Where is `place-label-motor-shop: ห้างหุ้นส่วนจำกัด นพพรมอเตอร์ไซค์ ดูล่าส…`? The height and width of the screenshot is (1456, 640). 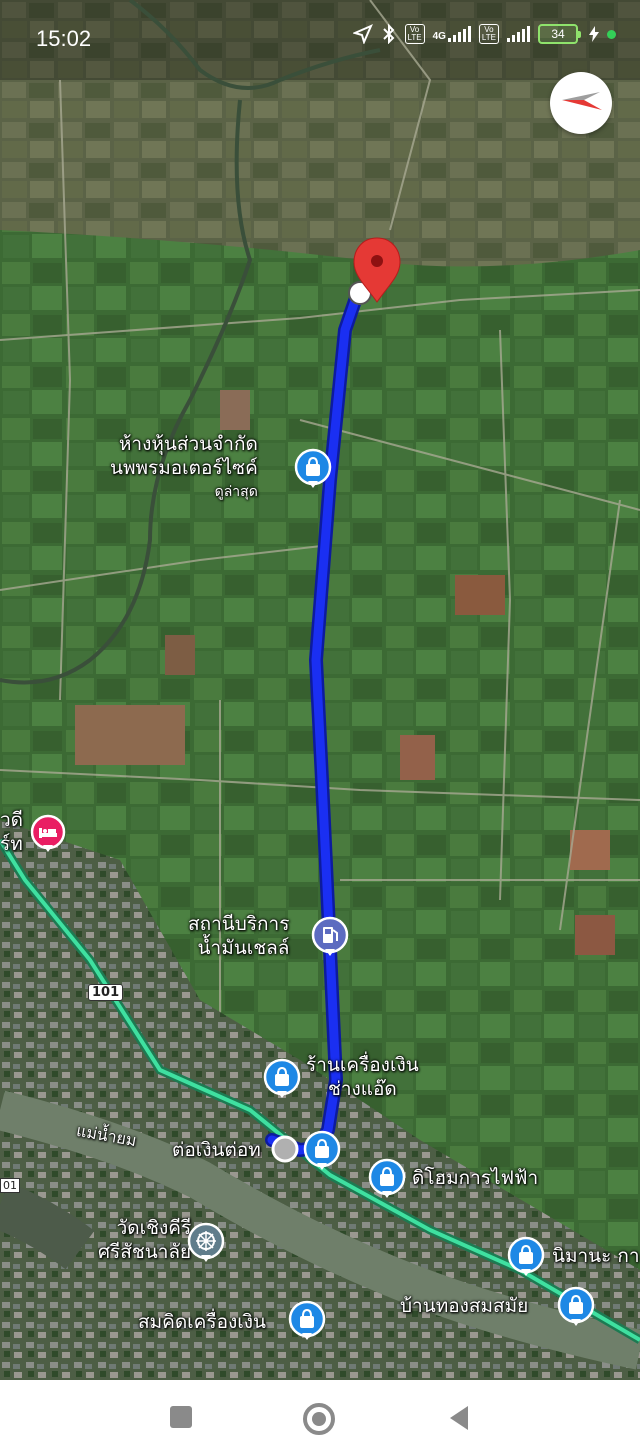 place-label-motor-shop: ห้างหุ้นส่วนจำกัด นพพรมอเตอร์ไซค์ ดูล่าส… is located at coordinates (184, 468).